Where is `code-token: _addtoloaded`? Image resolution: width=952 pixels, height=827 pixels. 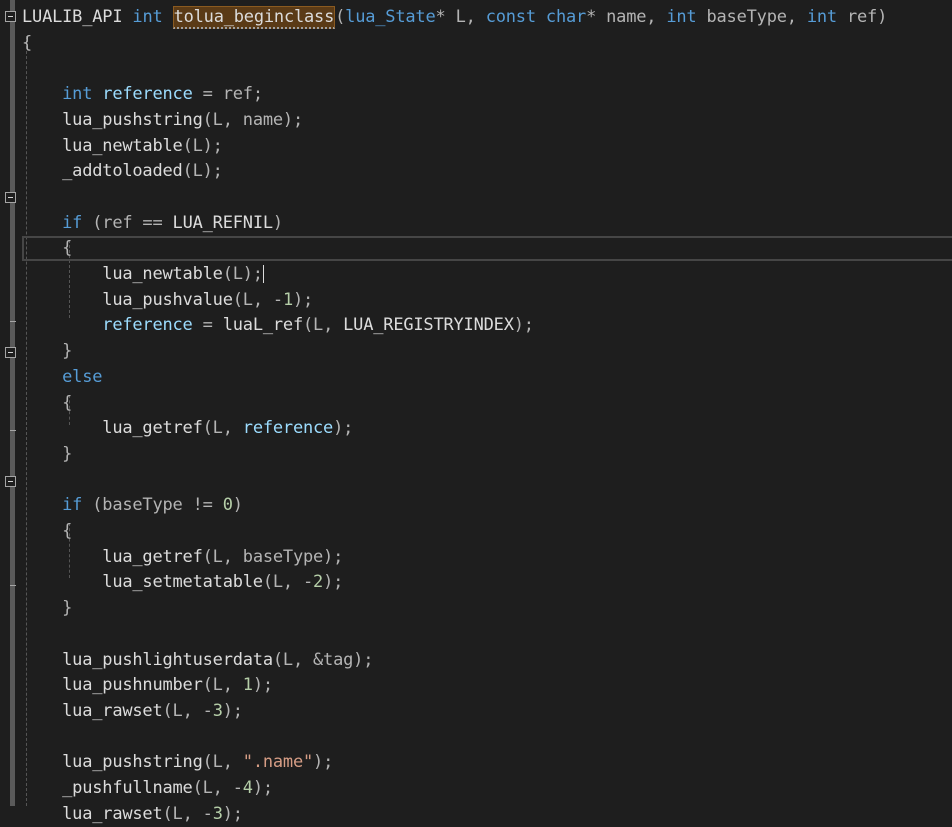
code-token: _addtoloaded is located at coordinates (122, 171).